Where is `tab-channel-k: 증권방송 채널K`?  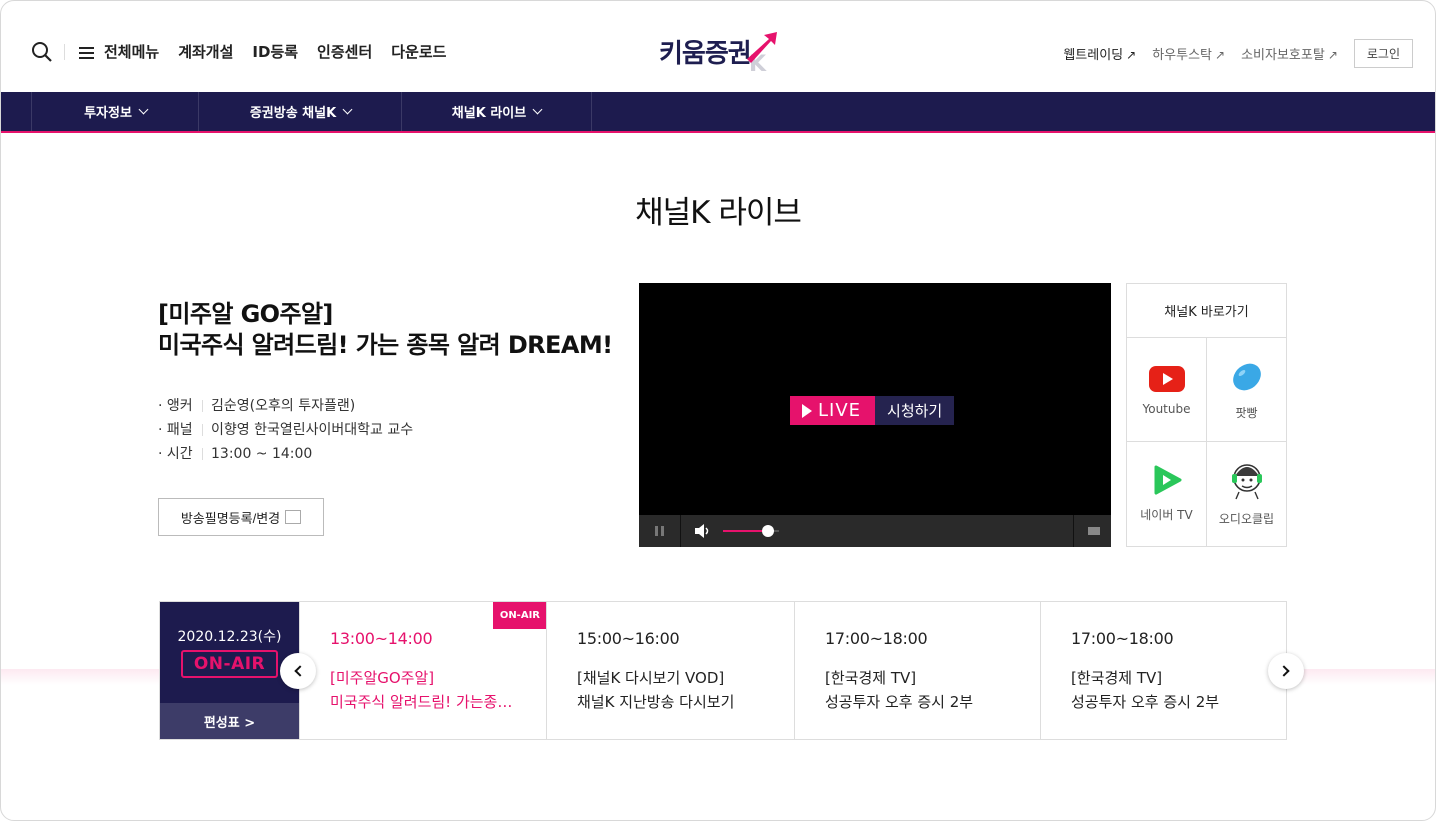
tab-channel-k: 증권방송 채널K is located at coordinates (300, 111).